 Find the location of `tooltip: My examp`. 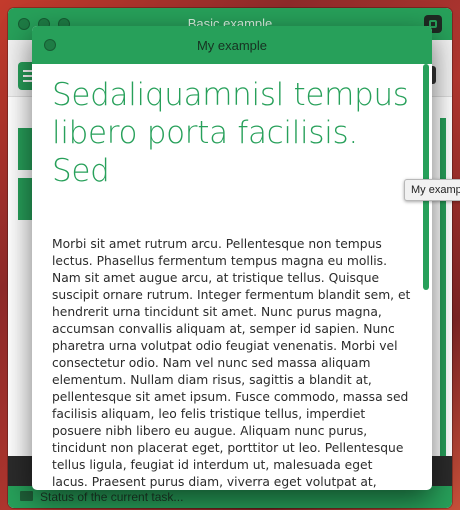

tooltip: My examp is located at coordinates (432, 190).